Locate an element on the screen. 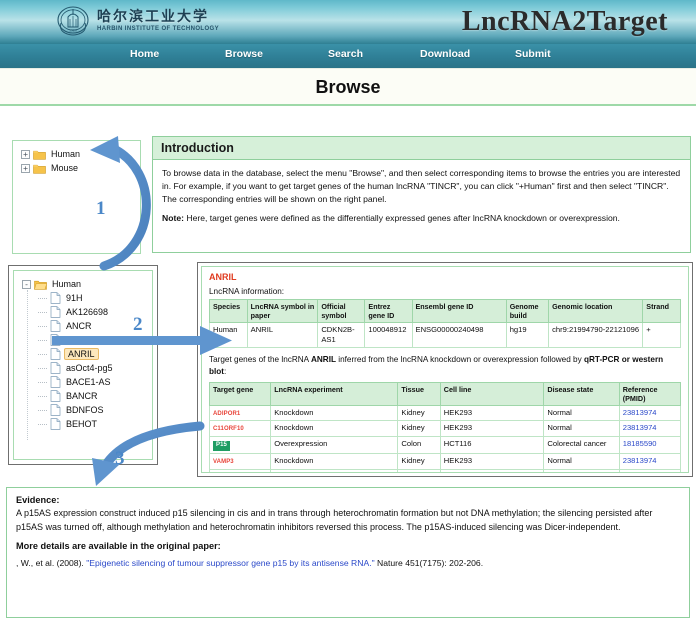 The height and width of the screenshot is (625, 696). note-label: Note: is located at coordinates (173, 218).